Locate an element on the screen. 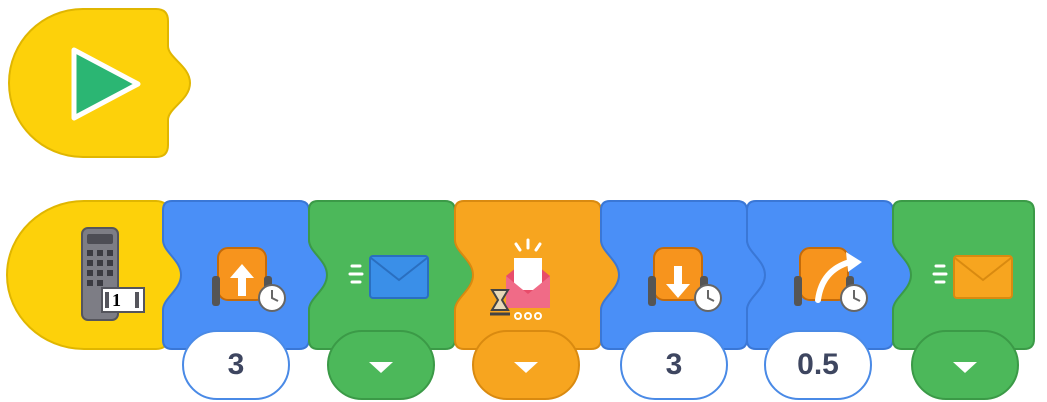  remote-channel-label: 1 is located at coordinates (116, 300).